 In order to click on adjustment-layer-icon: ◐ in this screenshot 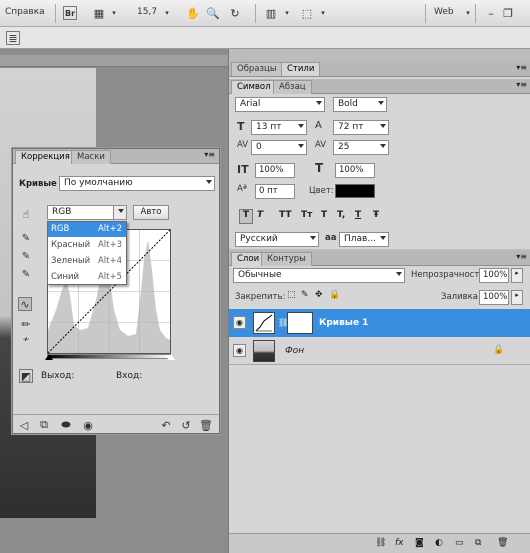, I will do `click(439, 543)`.